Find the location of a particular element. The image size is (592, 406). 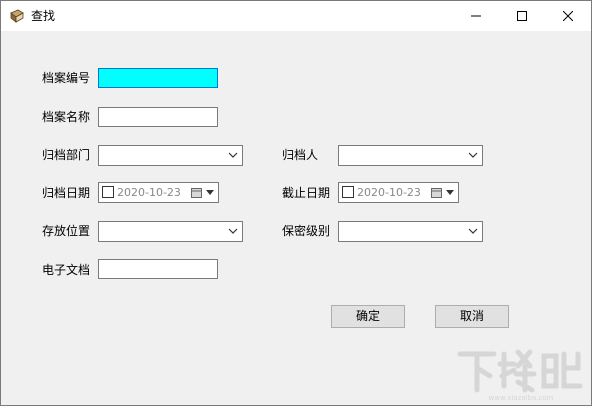

archive-name-input is located at coordinates (158, 117).